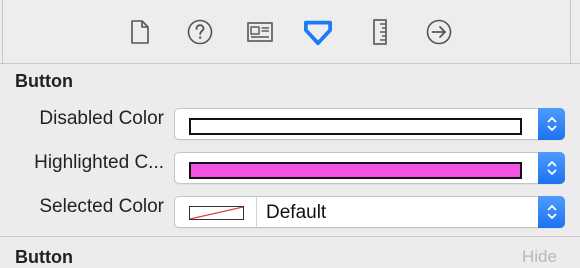 The image size is (580, 268). Describe the element at coordinates (355, 170) in the screenshot. I see `highlighted-color-swatch` at that location.